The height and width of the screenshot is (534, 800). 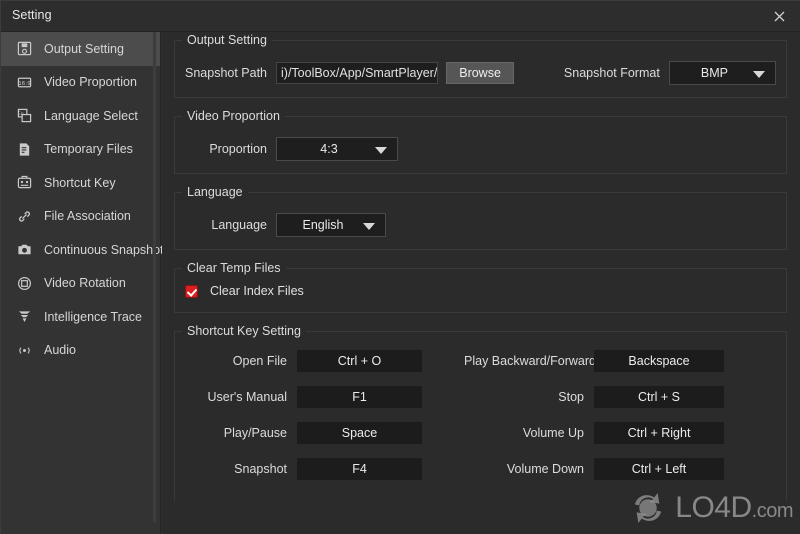 What do you see at coordinates (238, 149) in the screenshot?
I see `proportion-label: Proportion` at bounding box center [238, 149].